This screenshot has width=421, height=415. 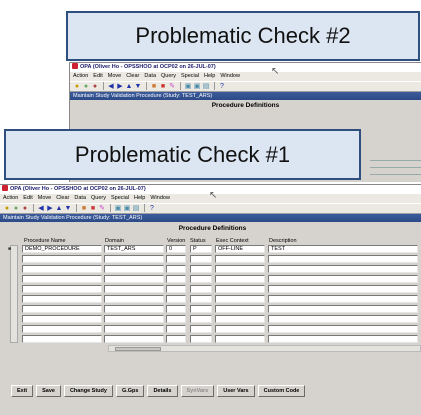 What do you see at coordinates (138, 349) in the screenshot?
I see `scrollbar-thumb` at bounding box center [138, 349].